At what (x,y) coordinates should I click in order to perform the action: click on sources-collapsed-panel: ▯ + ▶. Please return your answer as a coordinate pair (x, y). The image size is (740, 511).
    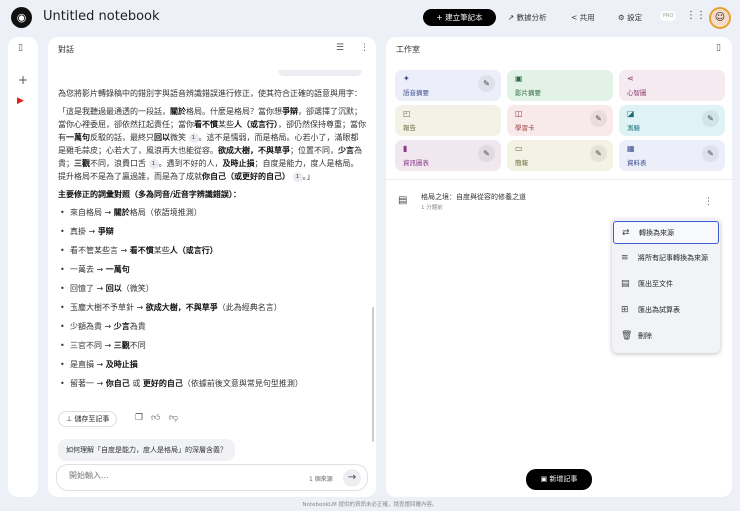
    Looking at the image, I should click on (23, 267).